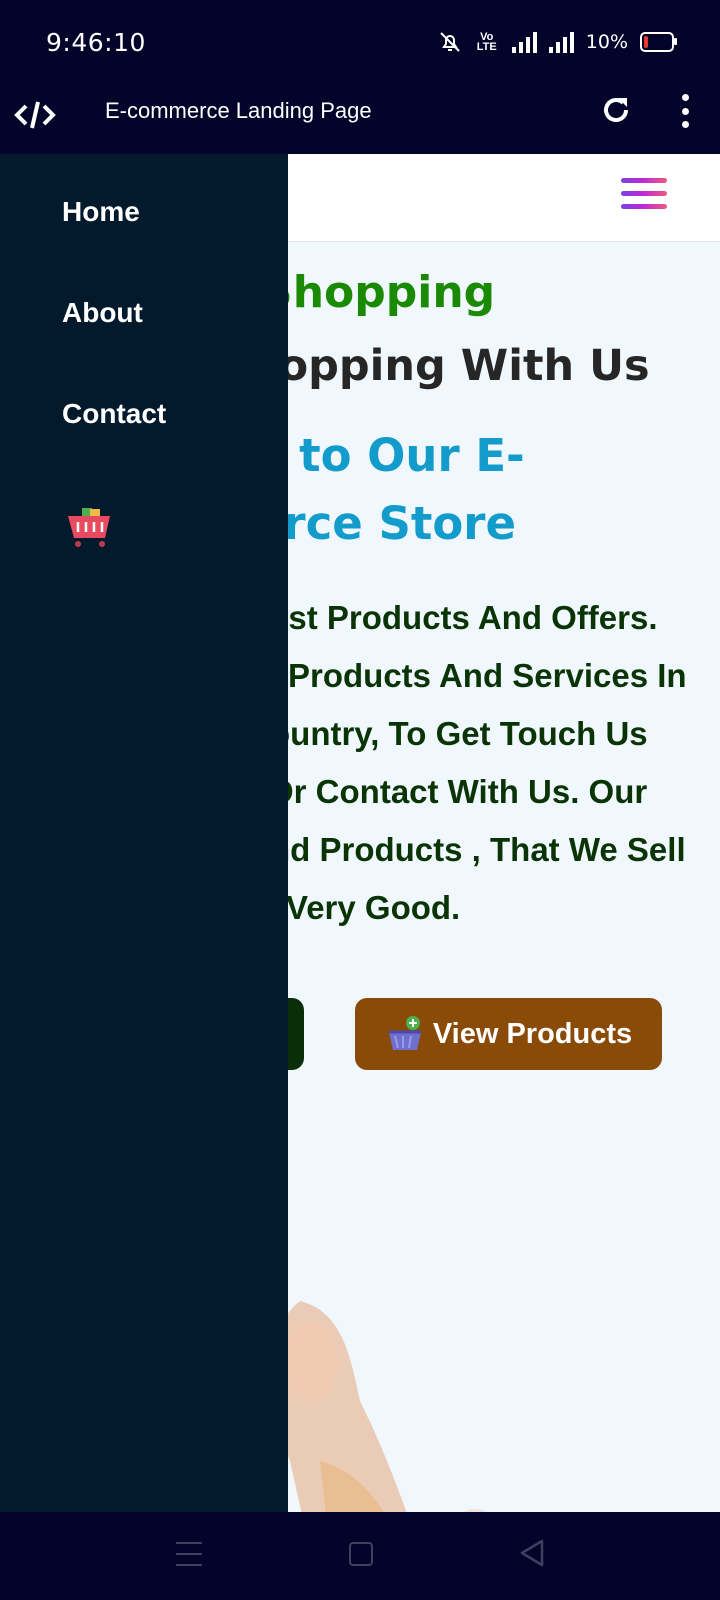 Image resolution: width=720 pixels, height=1600 pixels. I want to click on app-bar: E-commerce Landing Page, so click(360, 120).